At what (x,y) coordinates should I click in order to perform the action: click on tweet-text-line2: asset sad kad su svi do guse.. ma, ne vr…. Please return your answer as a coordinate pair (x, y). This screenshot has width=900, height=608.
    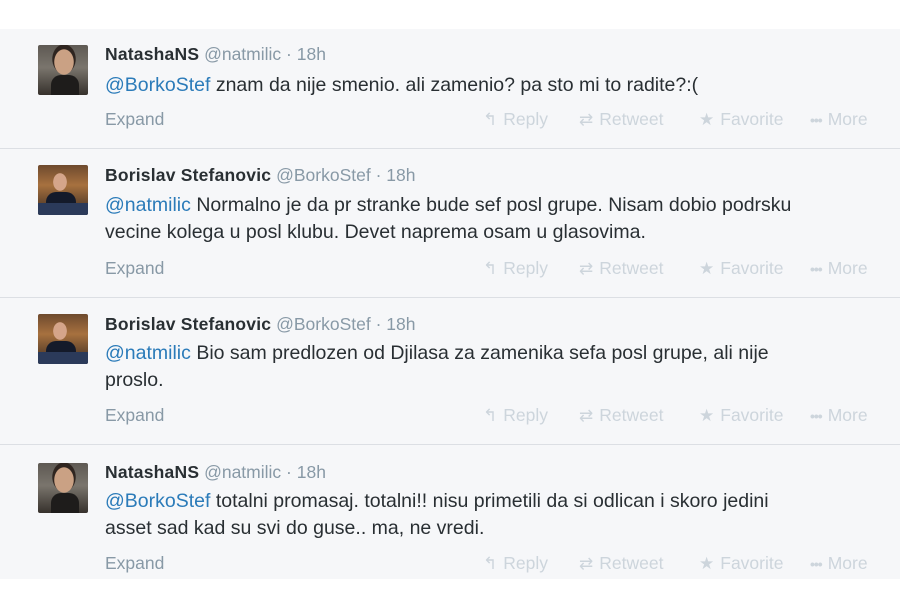
    Looking at the image, I should click on (295, 528).